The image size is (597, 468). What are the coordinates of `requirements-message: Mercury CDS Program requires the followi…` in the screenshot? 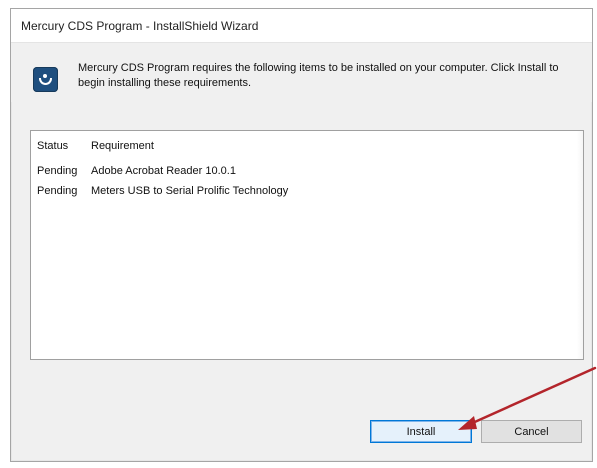 It's located at (318, 75).